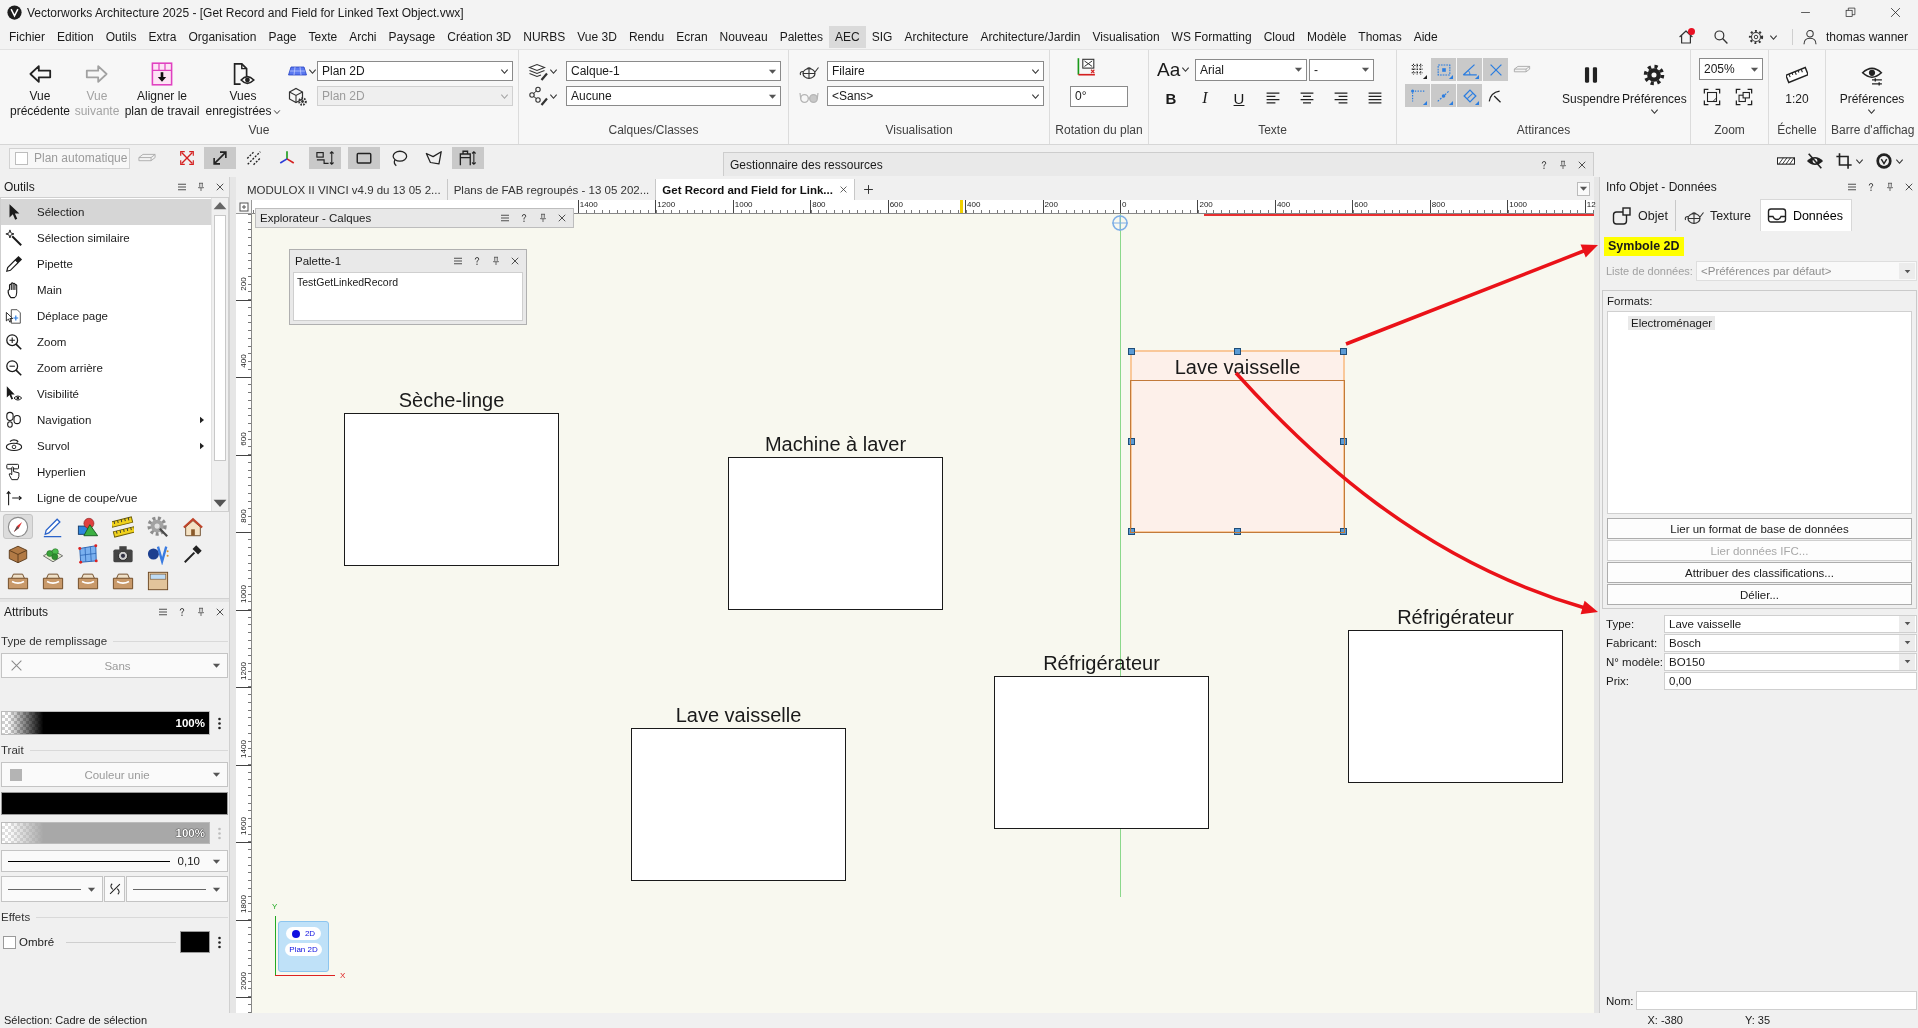 The image size is (1918, 1028). I want to click on fill-opacity-bar: 100%, so click(105, 723).